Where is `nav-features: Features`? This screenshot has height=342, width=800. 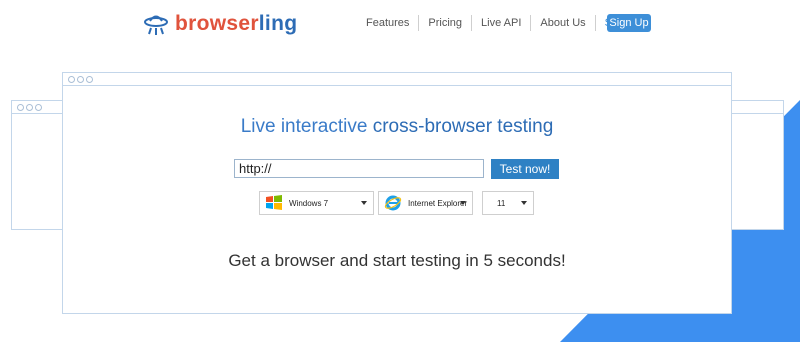 nav-features: Features is located at coordinates (388, 23).